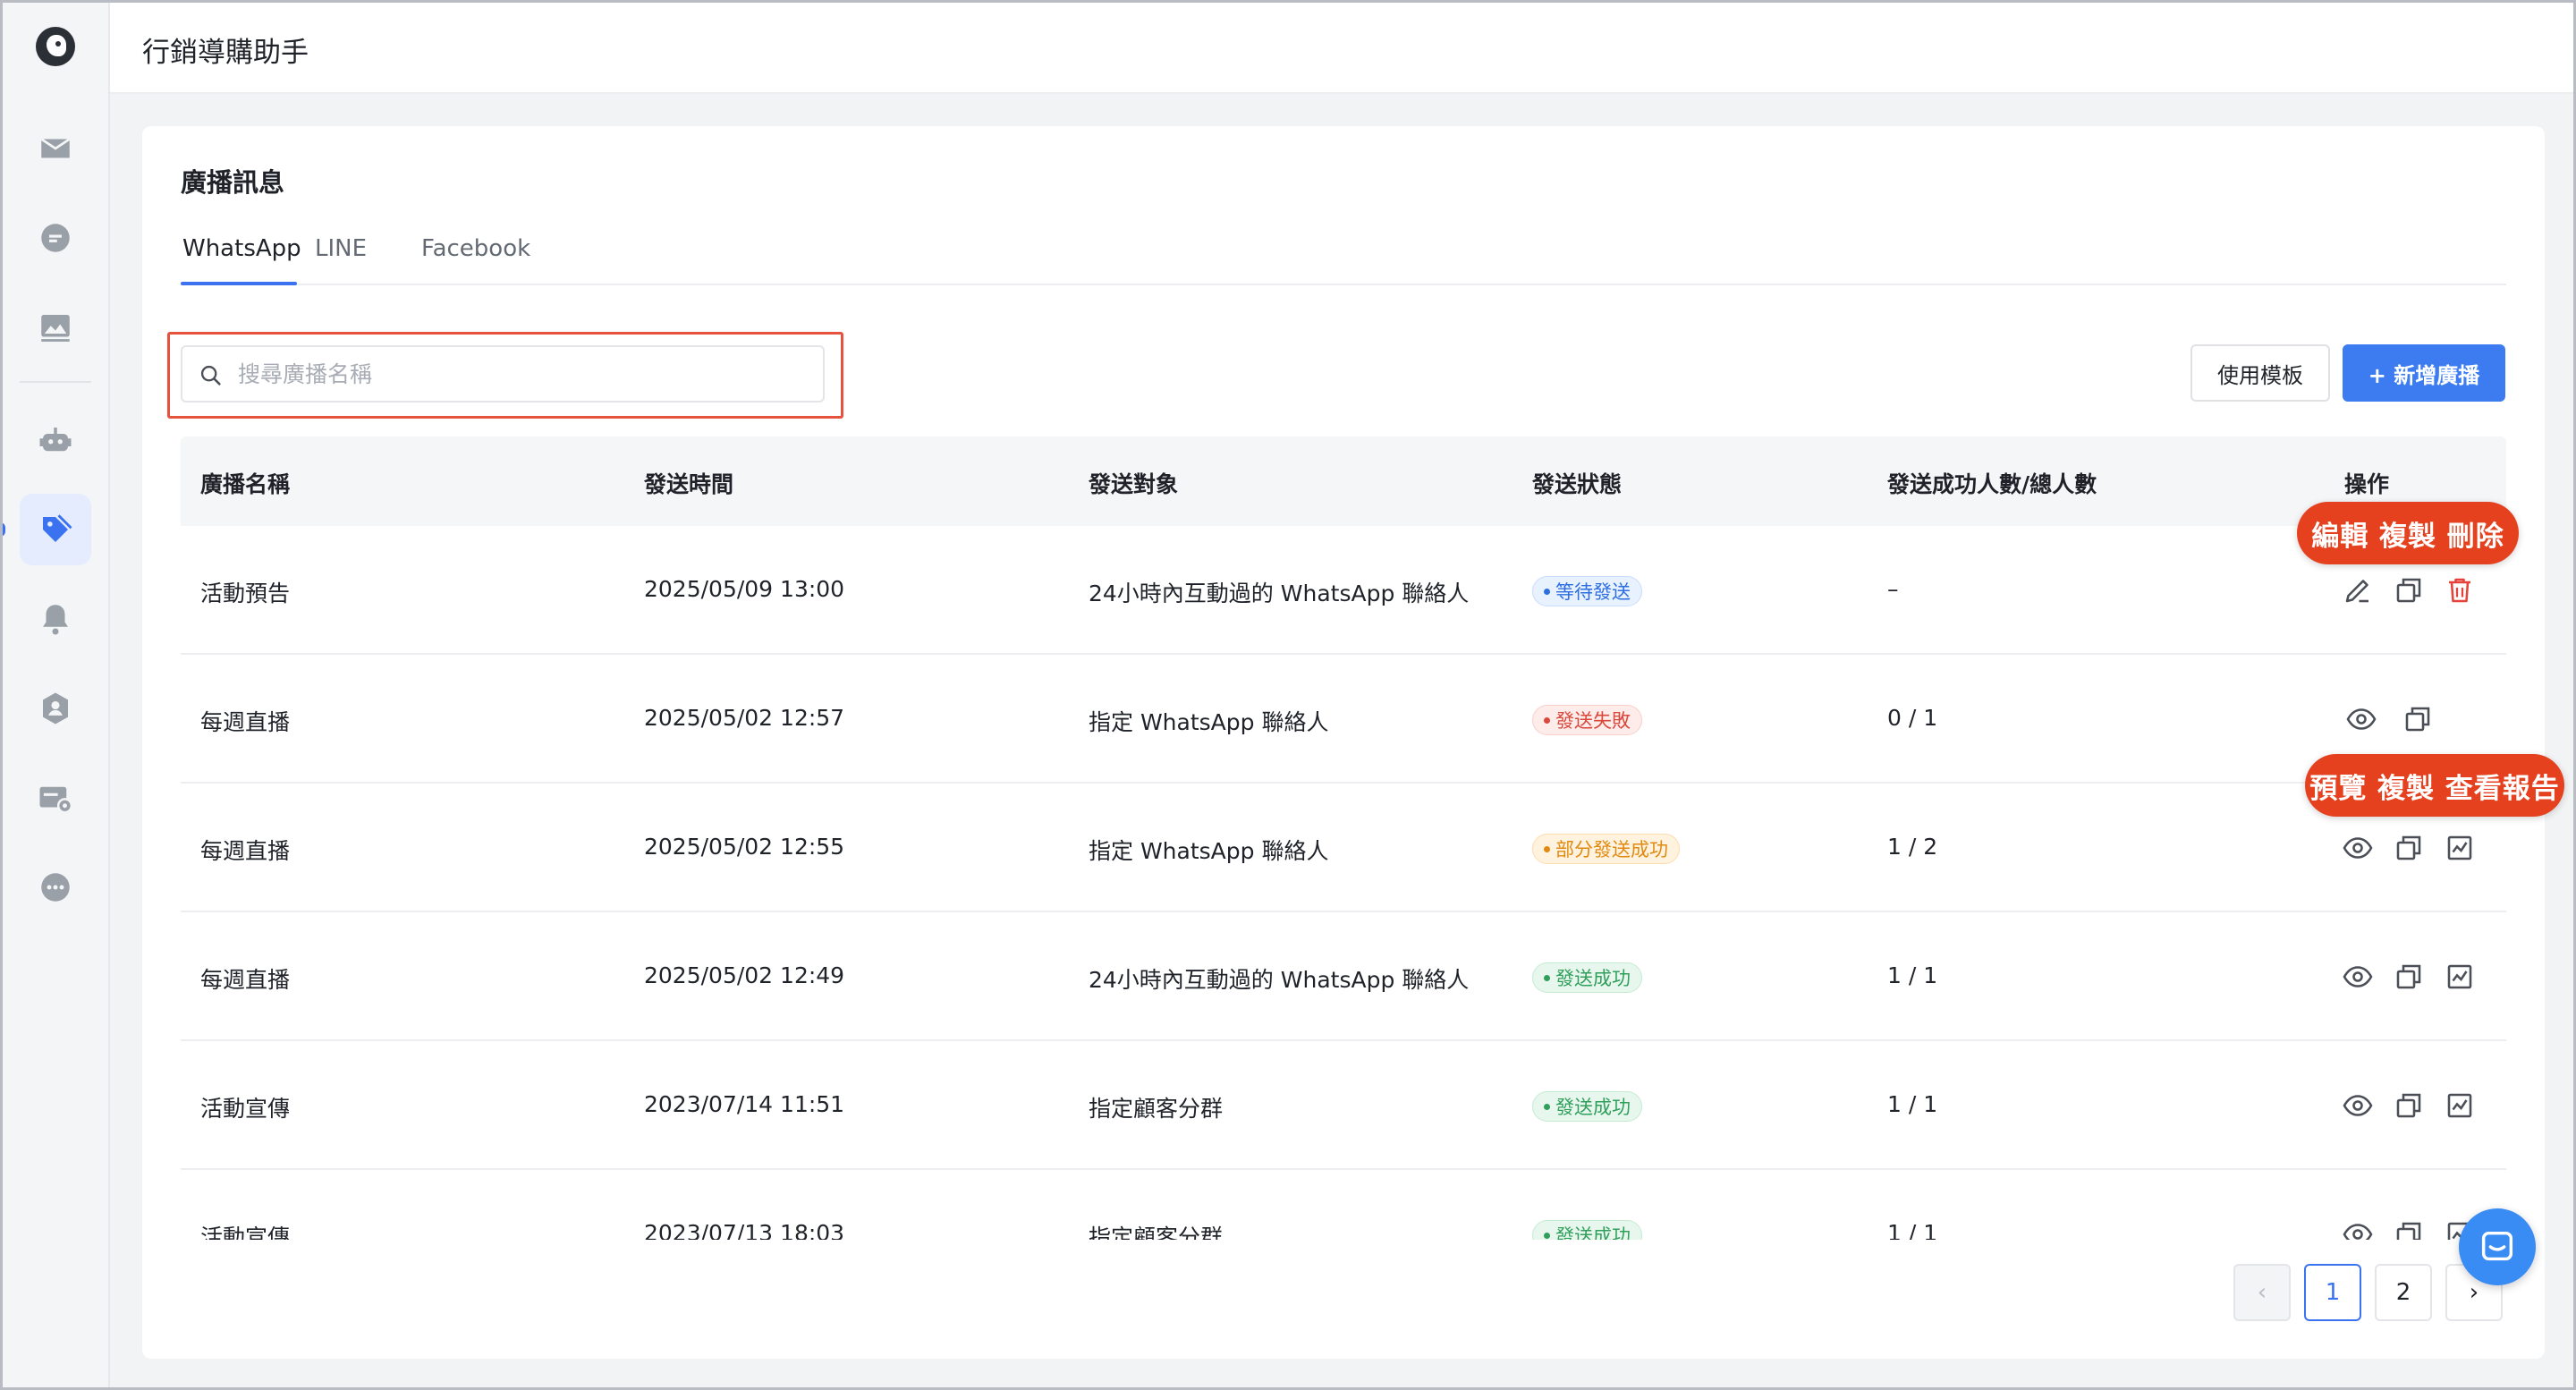 The width and height of the screenshot is (2576, 1390). I want to click on active-tab-indicator, so click(239, 283).